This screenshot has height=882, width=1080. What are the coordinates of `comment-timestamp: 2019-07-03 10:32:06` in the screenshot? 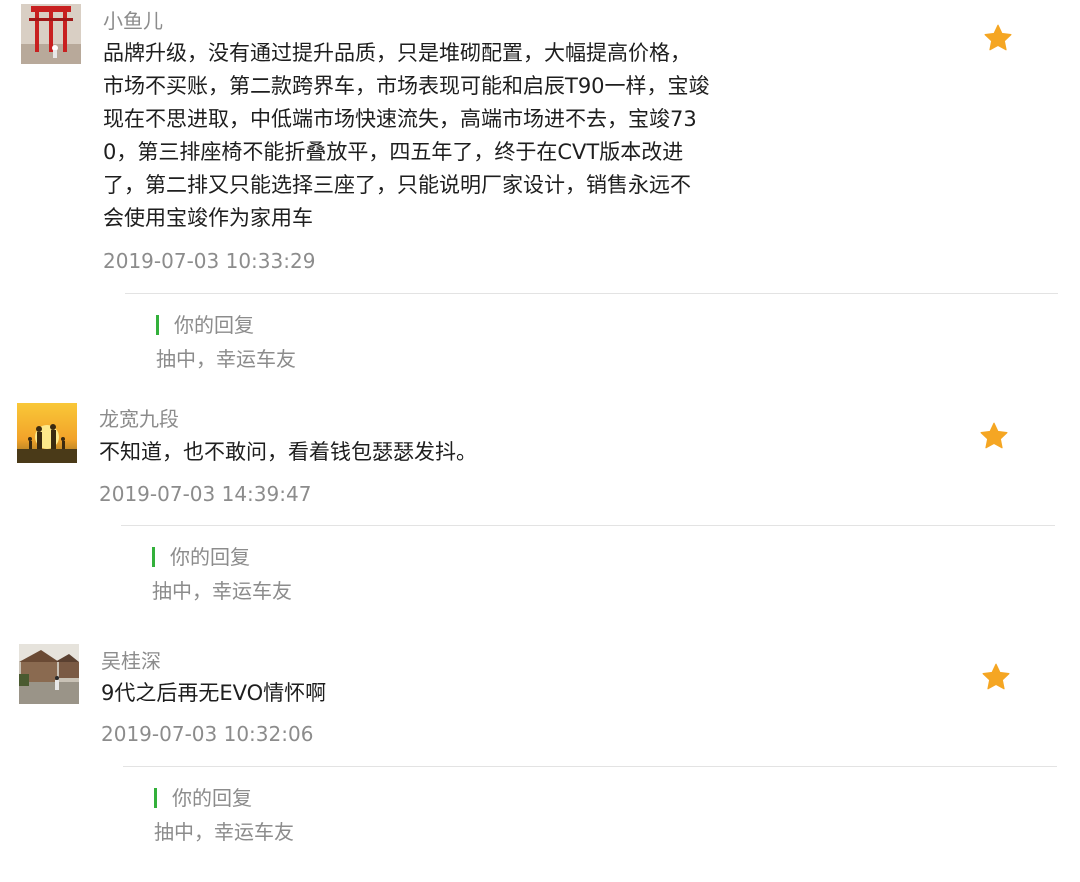 It's located at (207, 734).